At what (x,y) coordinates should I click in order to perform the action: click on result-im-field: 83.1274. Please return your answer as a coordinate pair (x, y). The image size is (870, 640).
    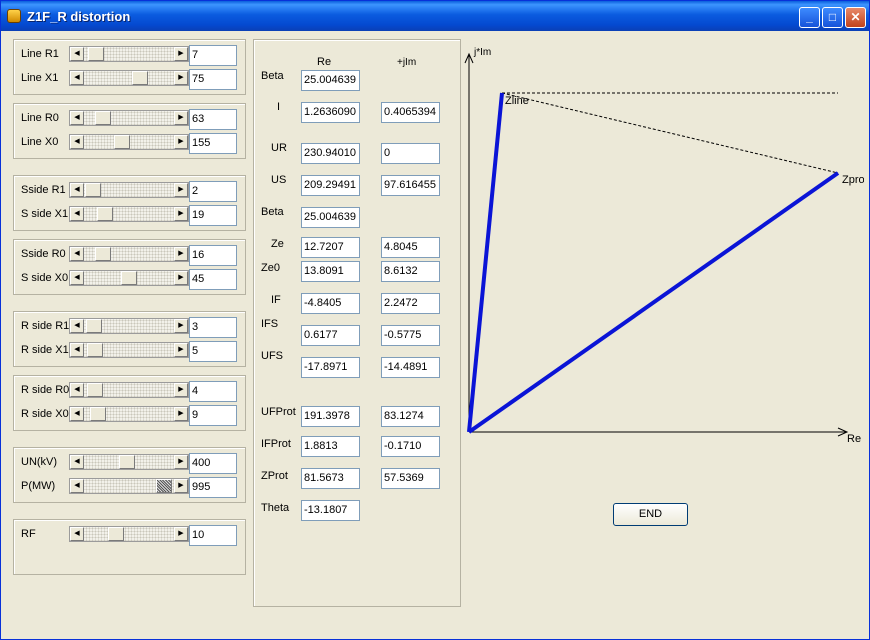
    Looking at the image, I should click on (410, 416).